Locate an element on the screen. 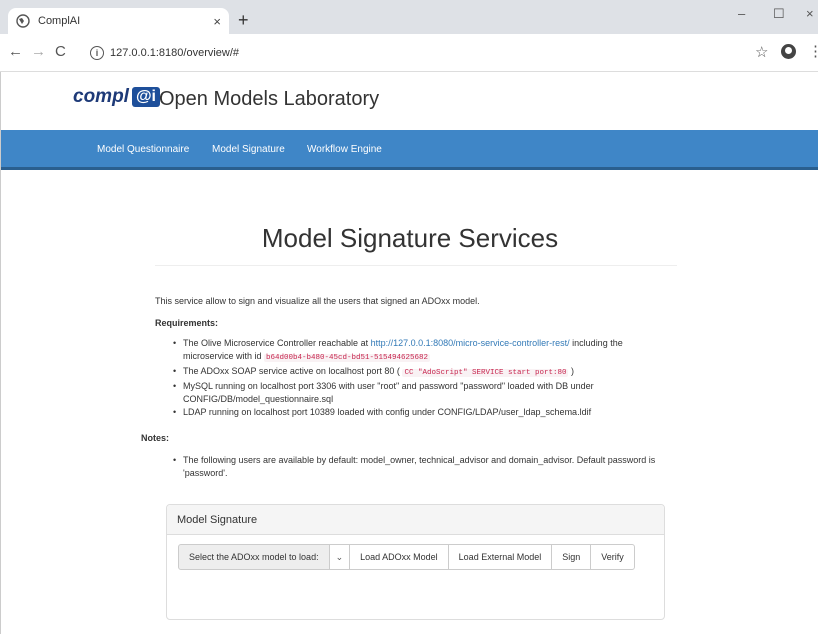 This screenshot has height=634, width=818. notes-title: Notes: is located at coordinates (155, 438).